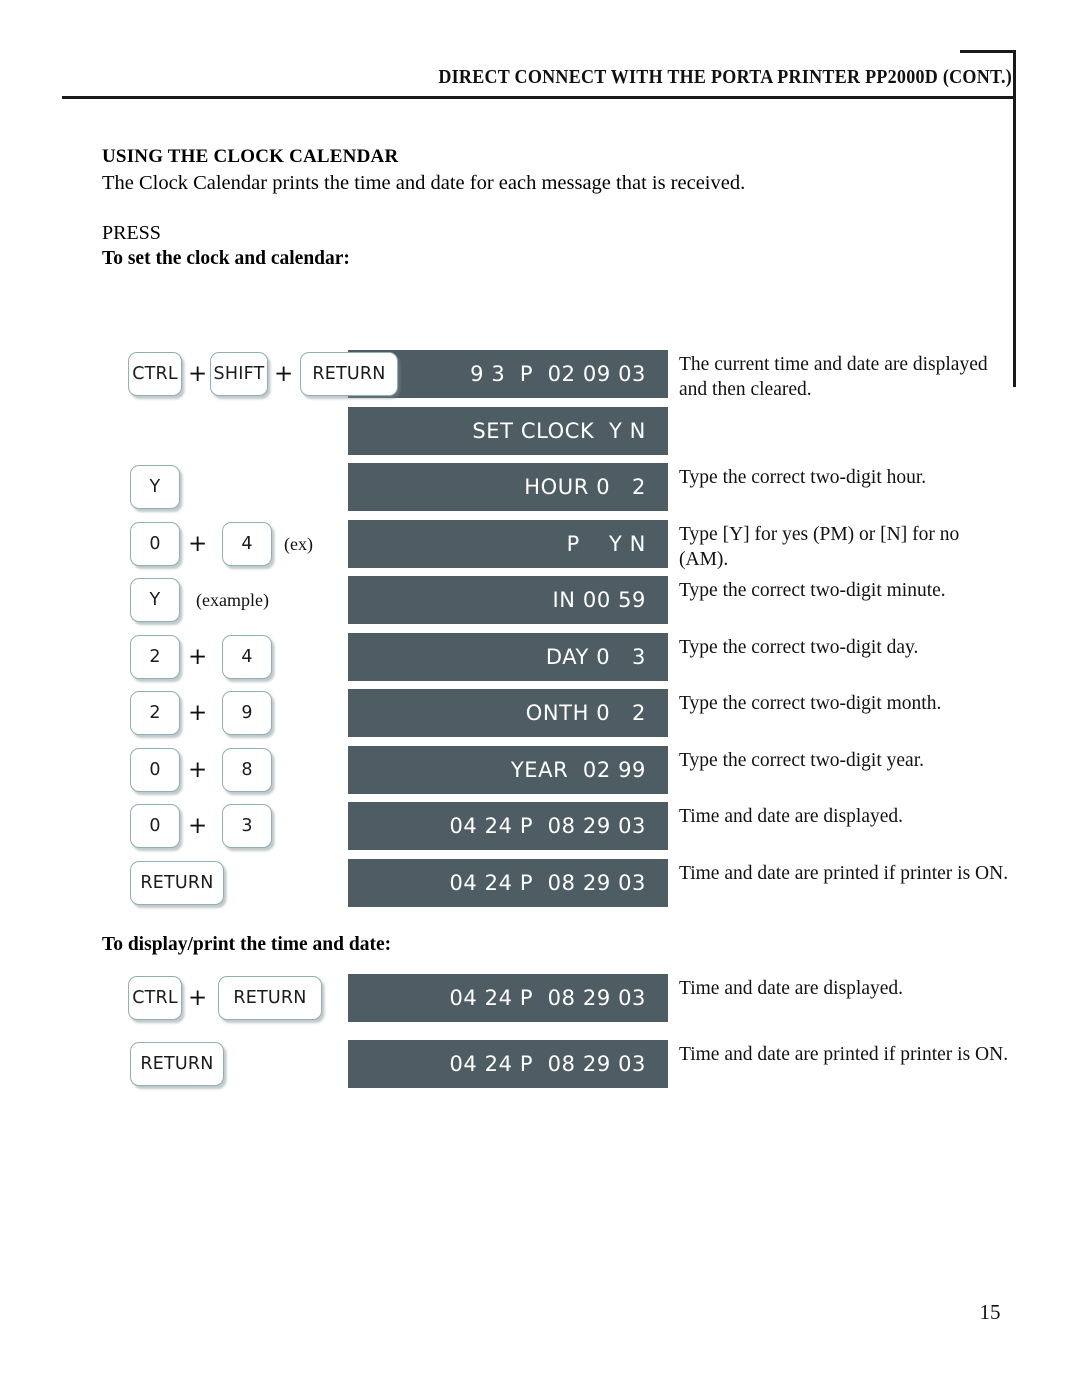 The height and width of the screenshot is (1397, 1080). I want to click on header-vertical-rule, so click(1014, 218).